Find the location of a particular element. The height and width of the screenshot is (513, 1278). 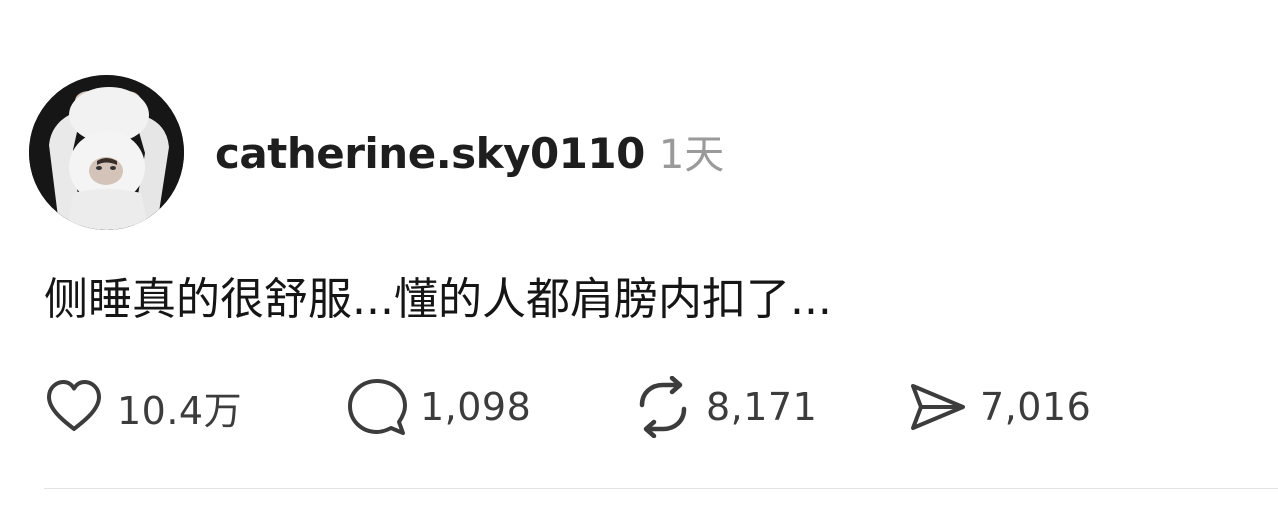

username: catherine.sky0110 is located at coordinates (430, 153).